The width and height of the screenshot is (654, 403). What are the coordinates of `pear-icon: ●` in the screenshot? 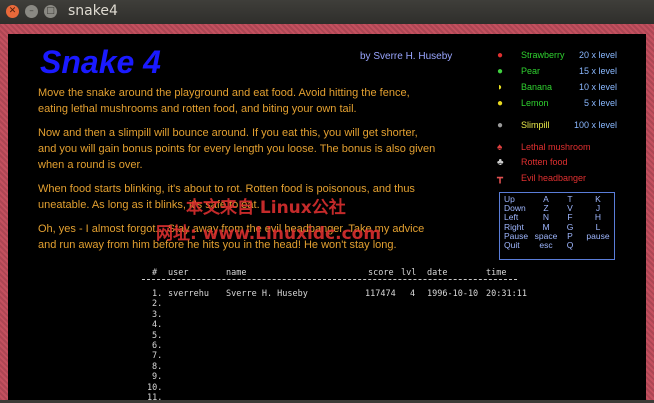 It's located at (500, 71).